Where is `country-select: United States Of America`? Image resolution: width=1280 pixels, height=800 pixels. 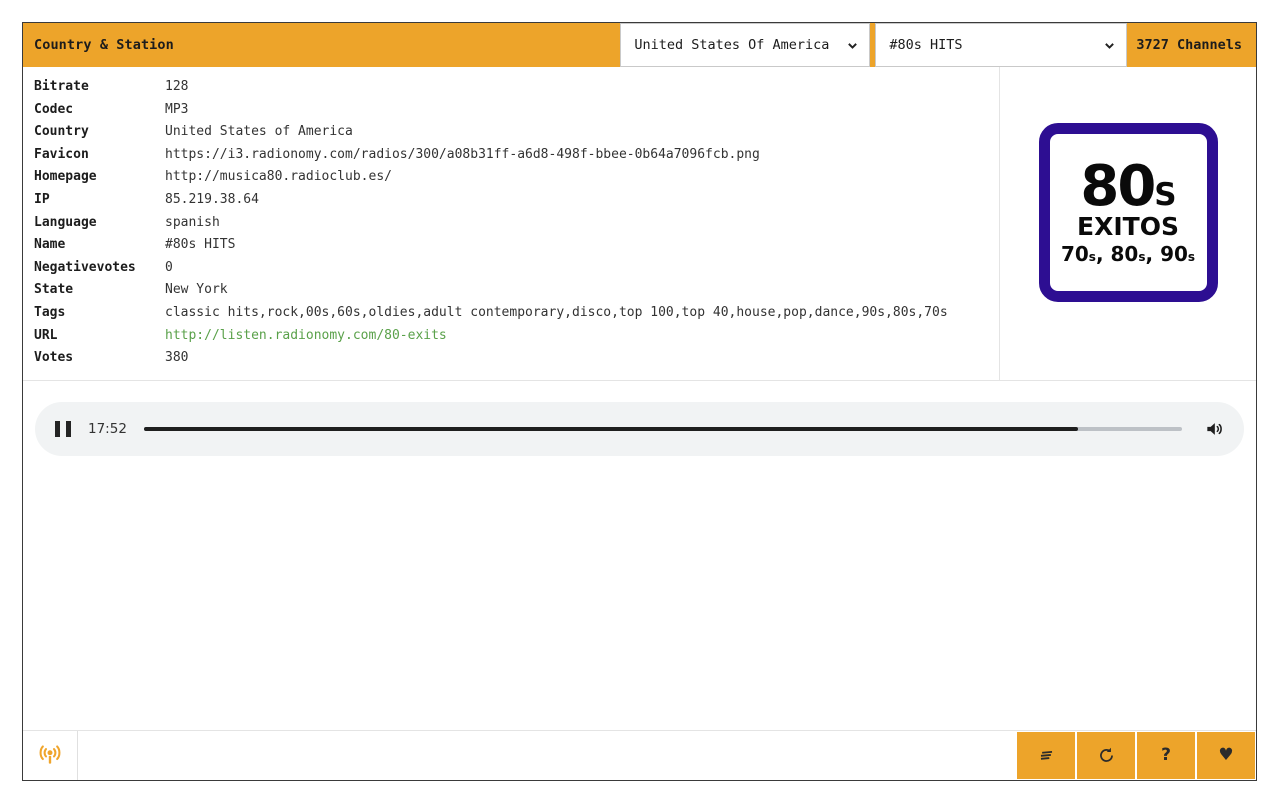
country-select: United States Of America is located at coordinates (745, 45).